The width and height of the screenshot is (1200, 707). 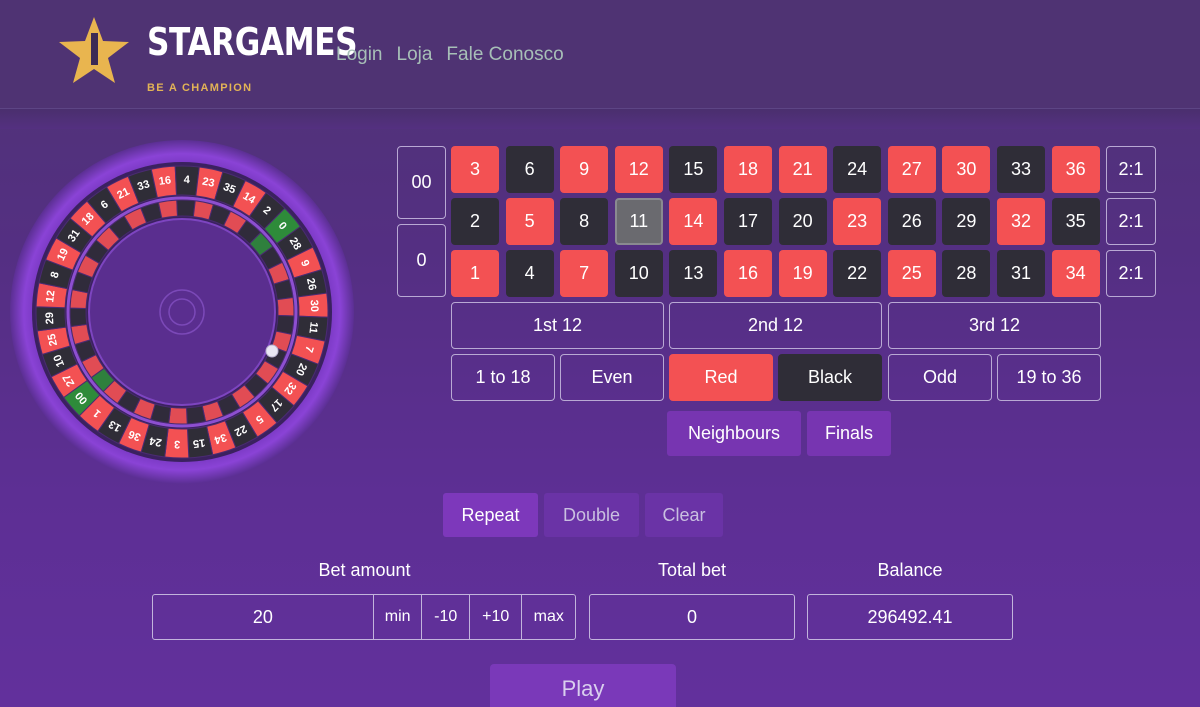 What do you see at coordinates (421, 182) in the screenshot?
I see `number-cell-00: 00` at bounding box center [421, 182].